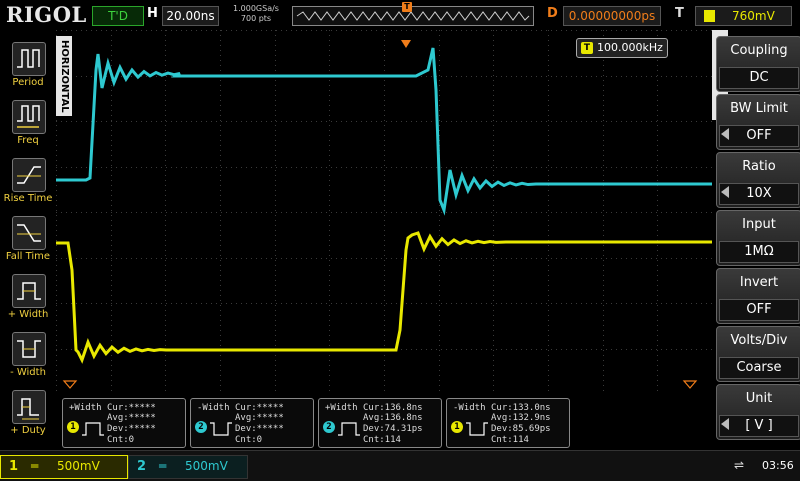 Image resolution: width=800 pixels, height=481 pixels. Describe the element at coordinates (759, 310) in the screenshot. I see `invert-value: OFF` at that location.